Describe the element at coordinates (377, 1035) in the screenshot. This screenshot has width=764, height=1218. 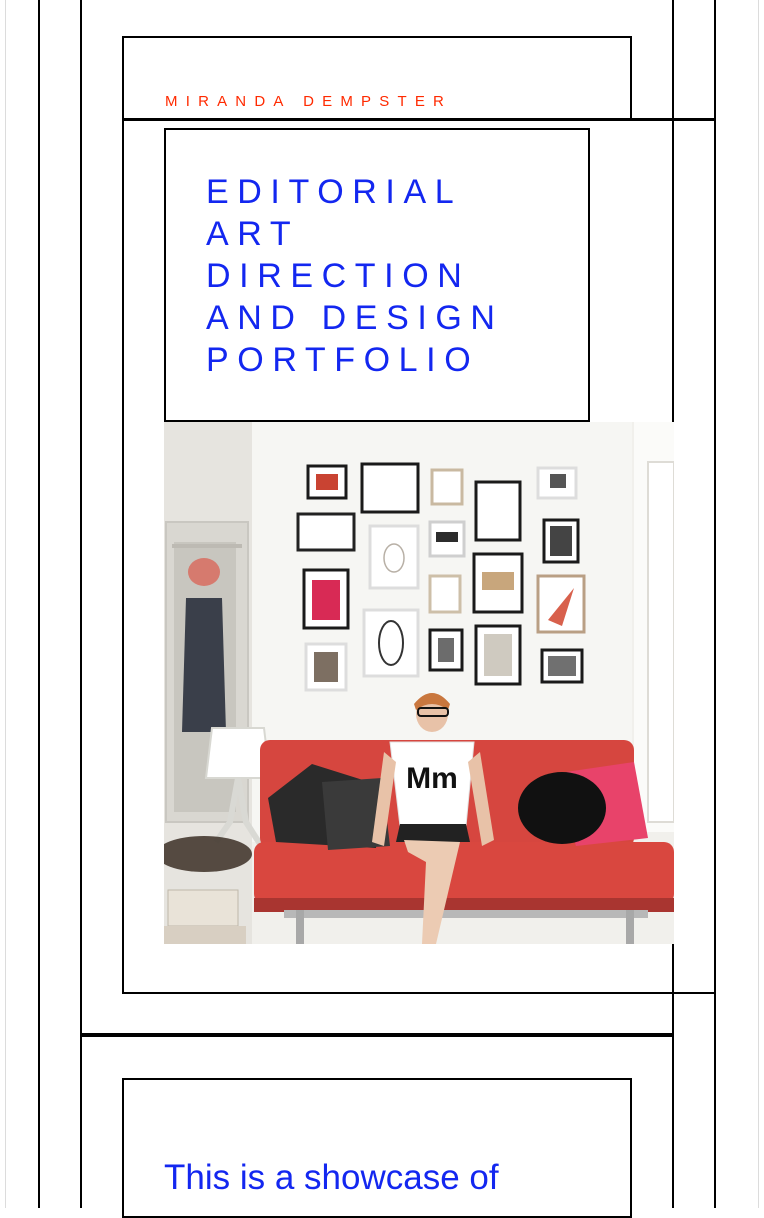
I see `section-divider` at that location.